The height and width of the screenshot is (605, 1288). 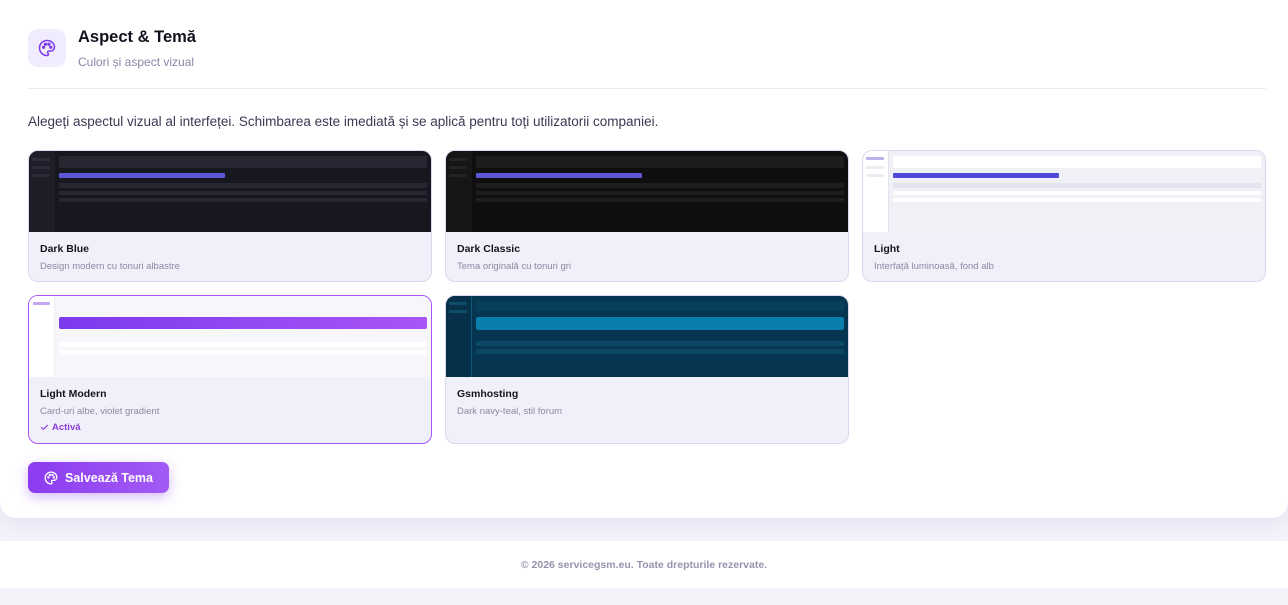 What do you see at coordinates (488, 394) in the screenshot?
I see `theme-name: Gsmhosting` at bounding box center [488, 394].